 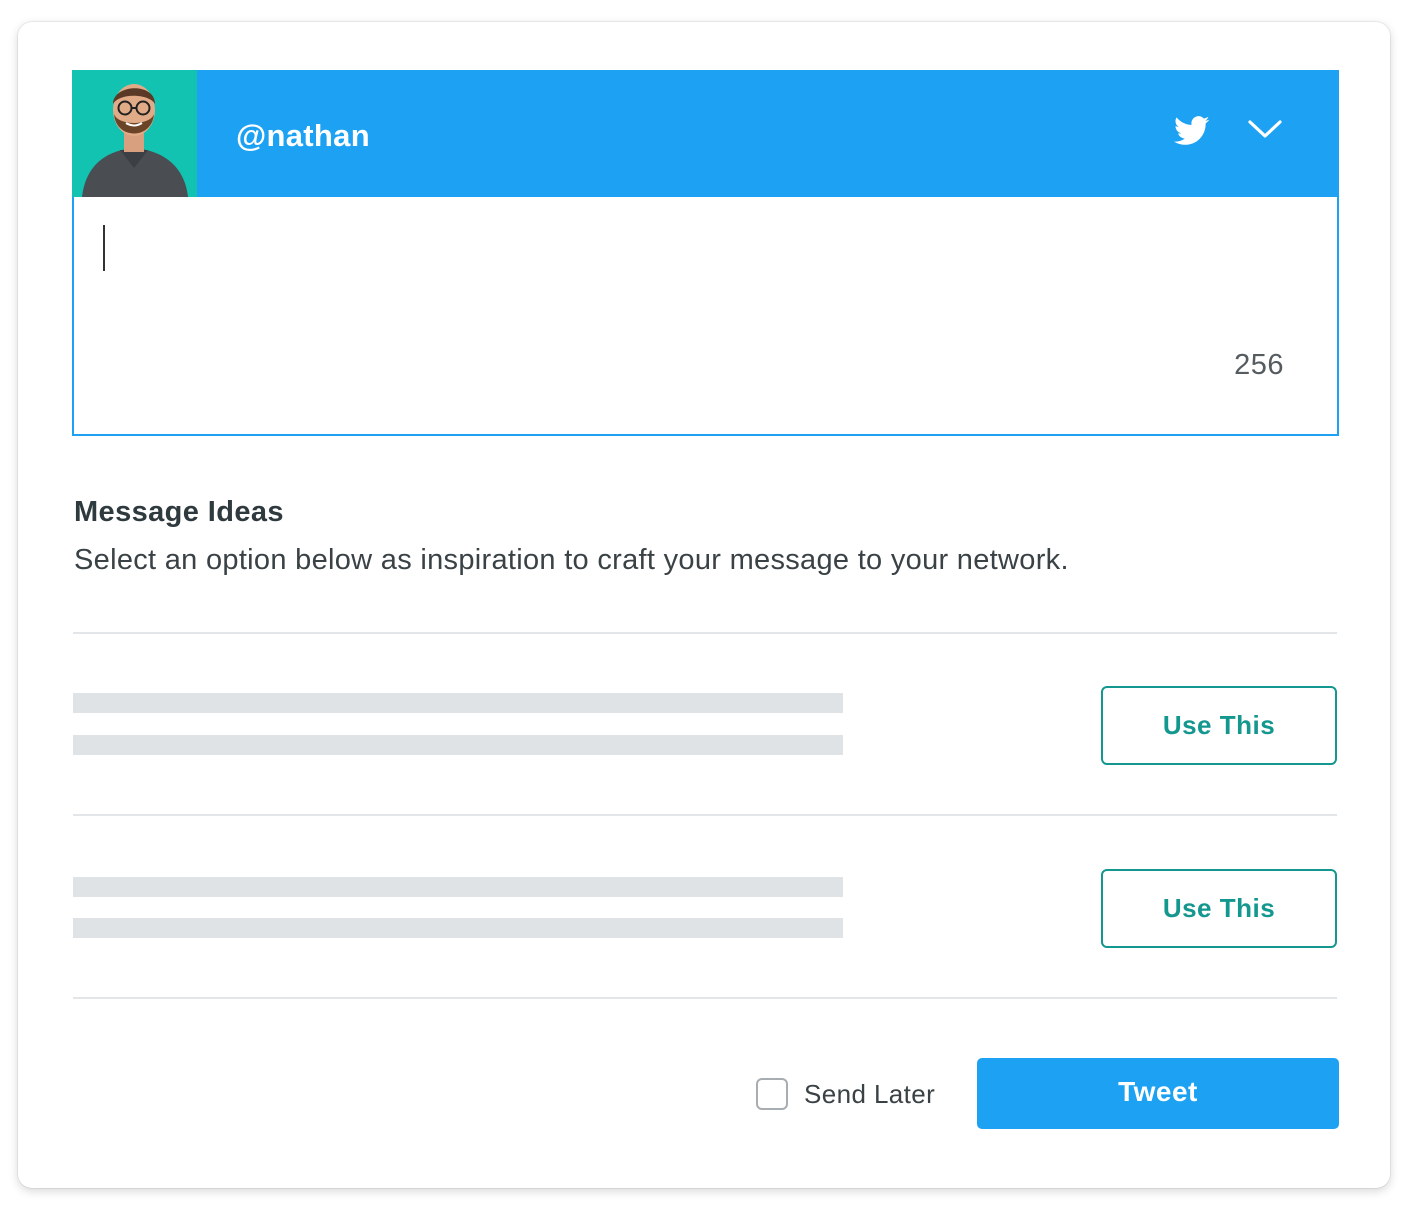 What do you see at coordinates (1158, 1093) in the screenshot?
I see `tweet-button: Tweet` at bounding box center [1158, 1093].